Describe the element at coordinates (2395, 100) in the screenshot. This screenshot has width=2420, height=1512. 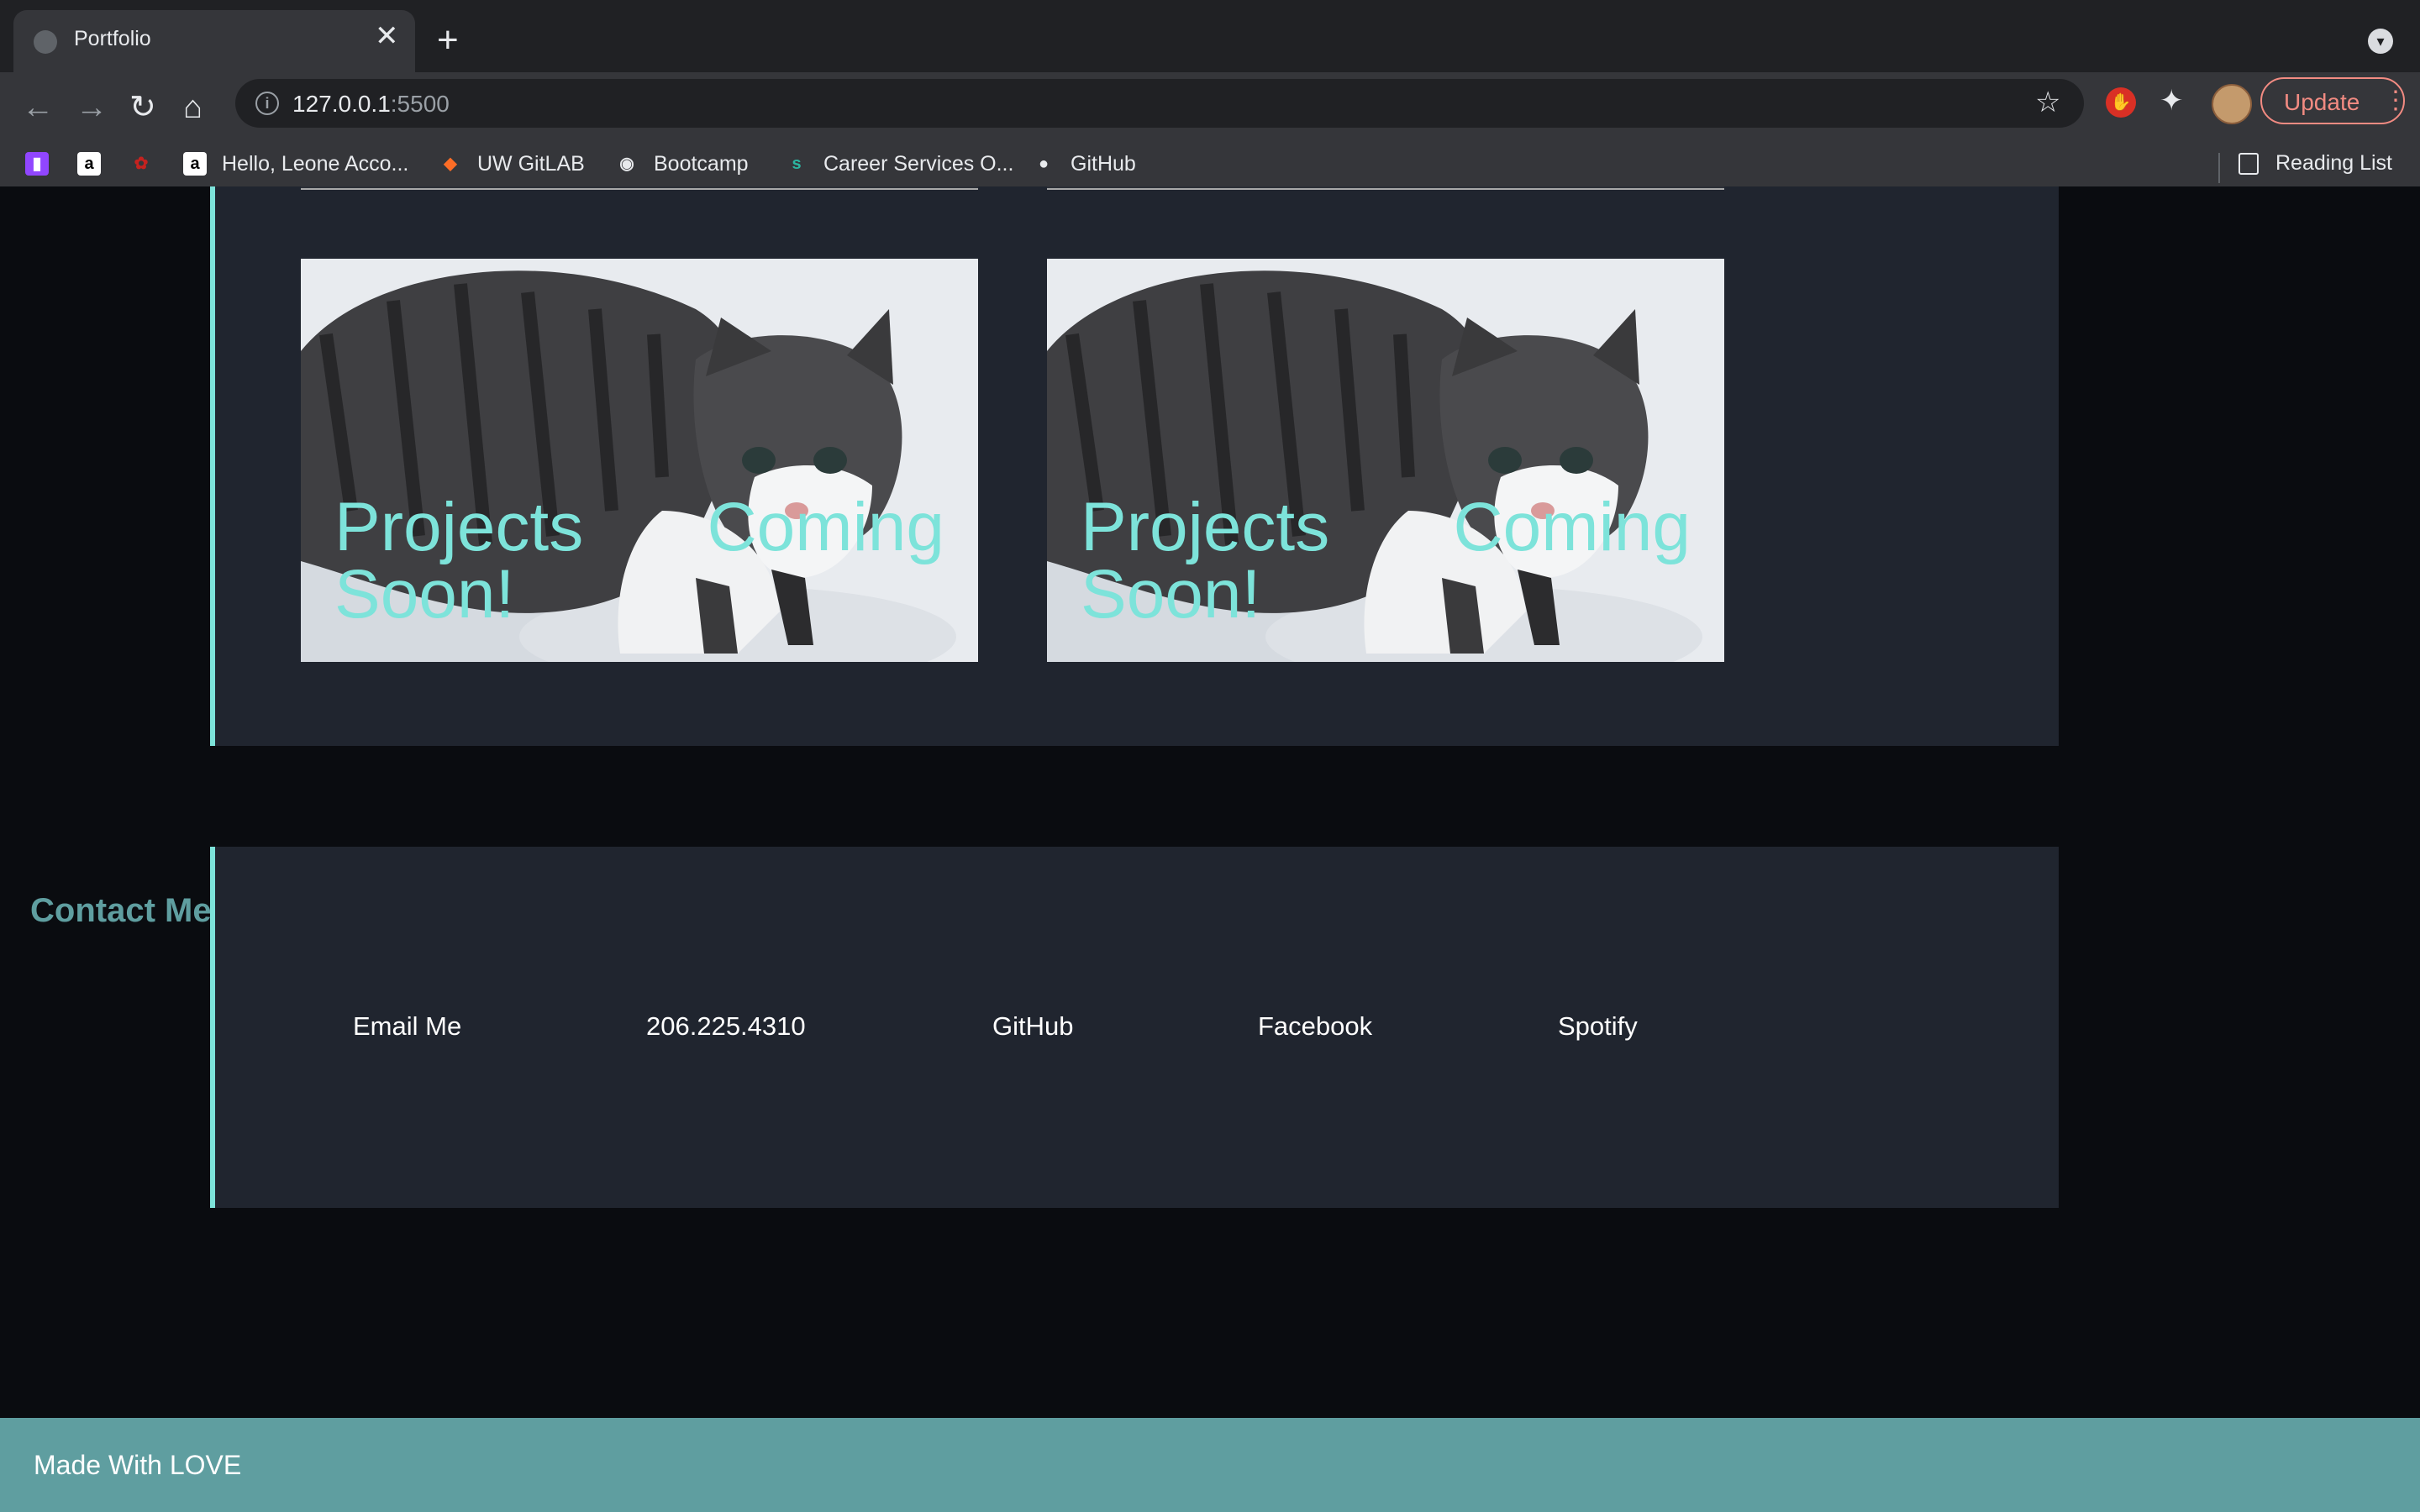
I see `menu-icon: ⋮` at that location.